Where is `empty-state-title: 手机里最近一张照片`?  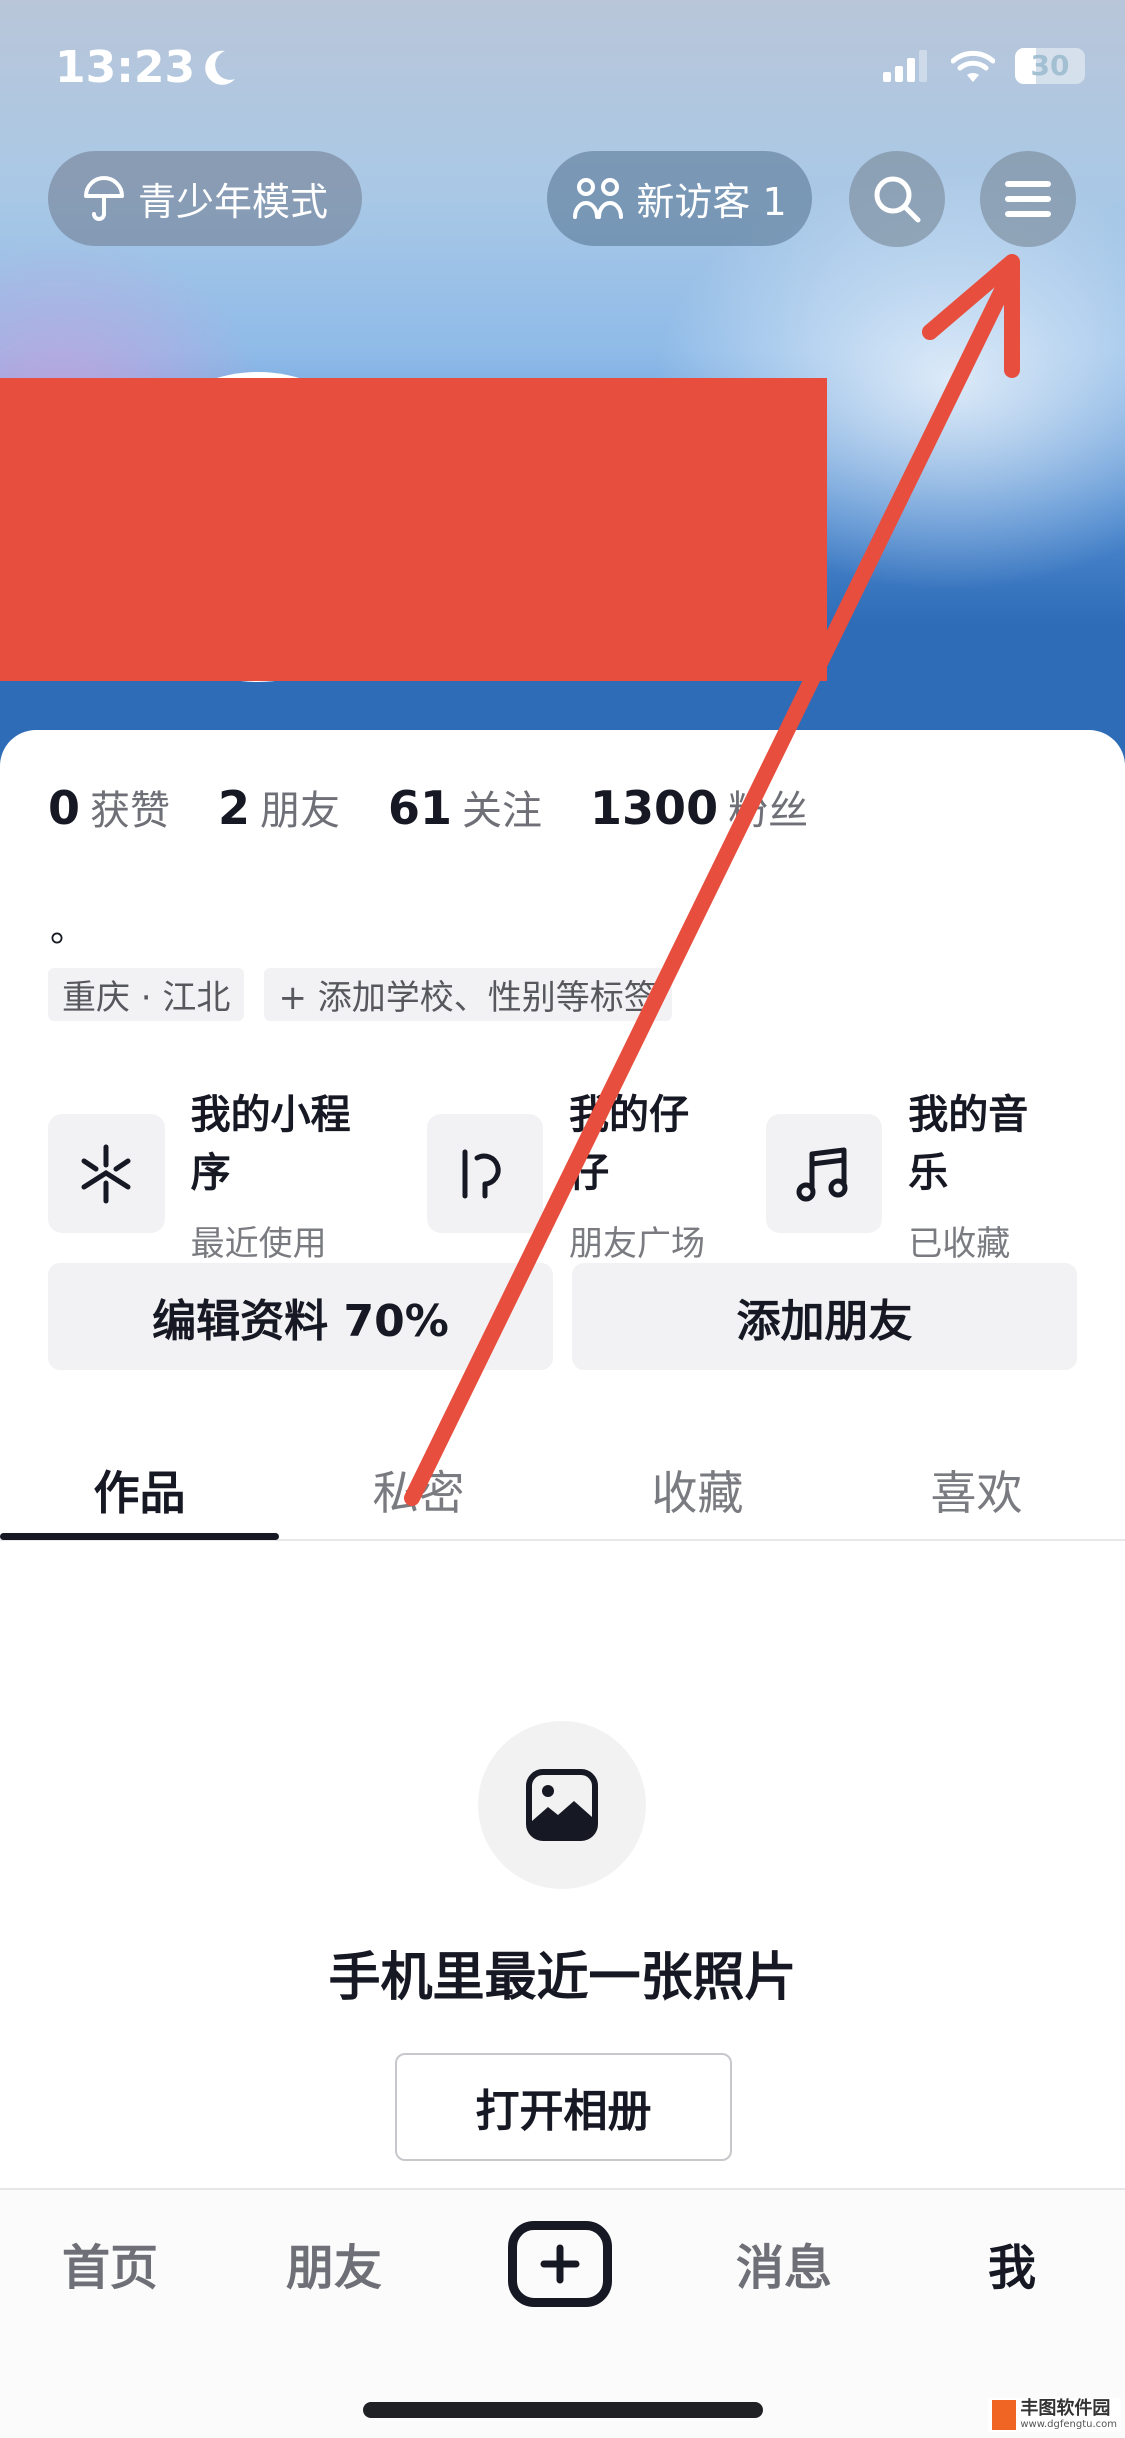 empty-state-title: 手机里最近一张照片 is located at coordinates (562, 1978).